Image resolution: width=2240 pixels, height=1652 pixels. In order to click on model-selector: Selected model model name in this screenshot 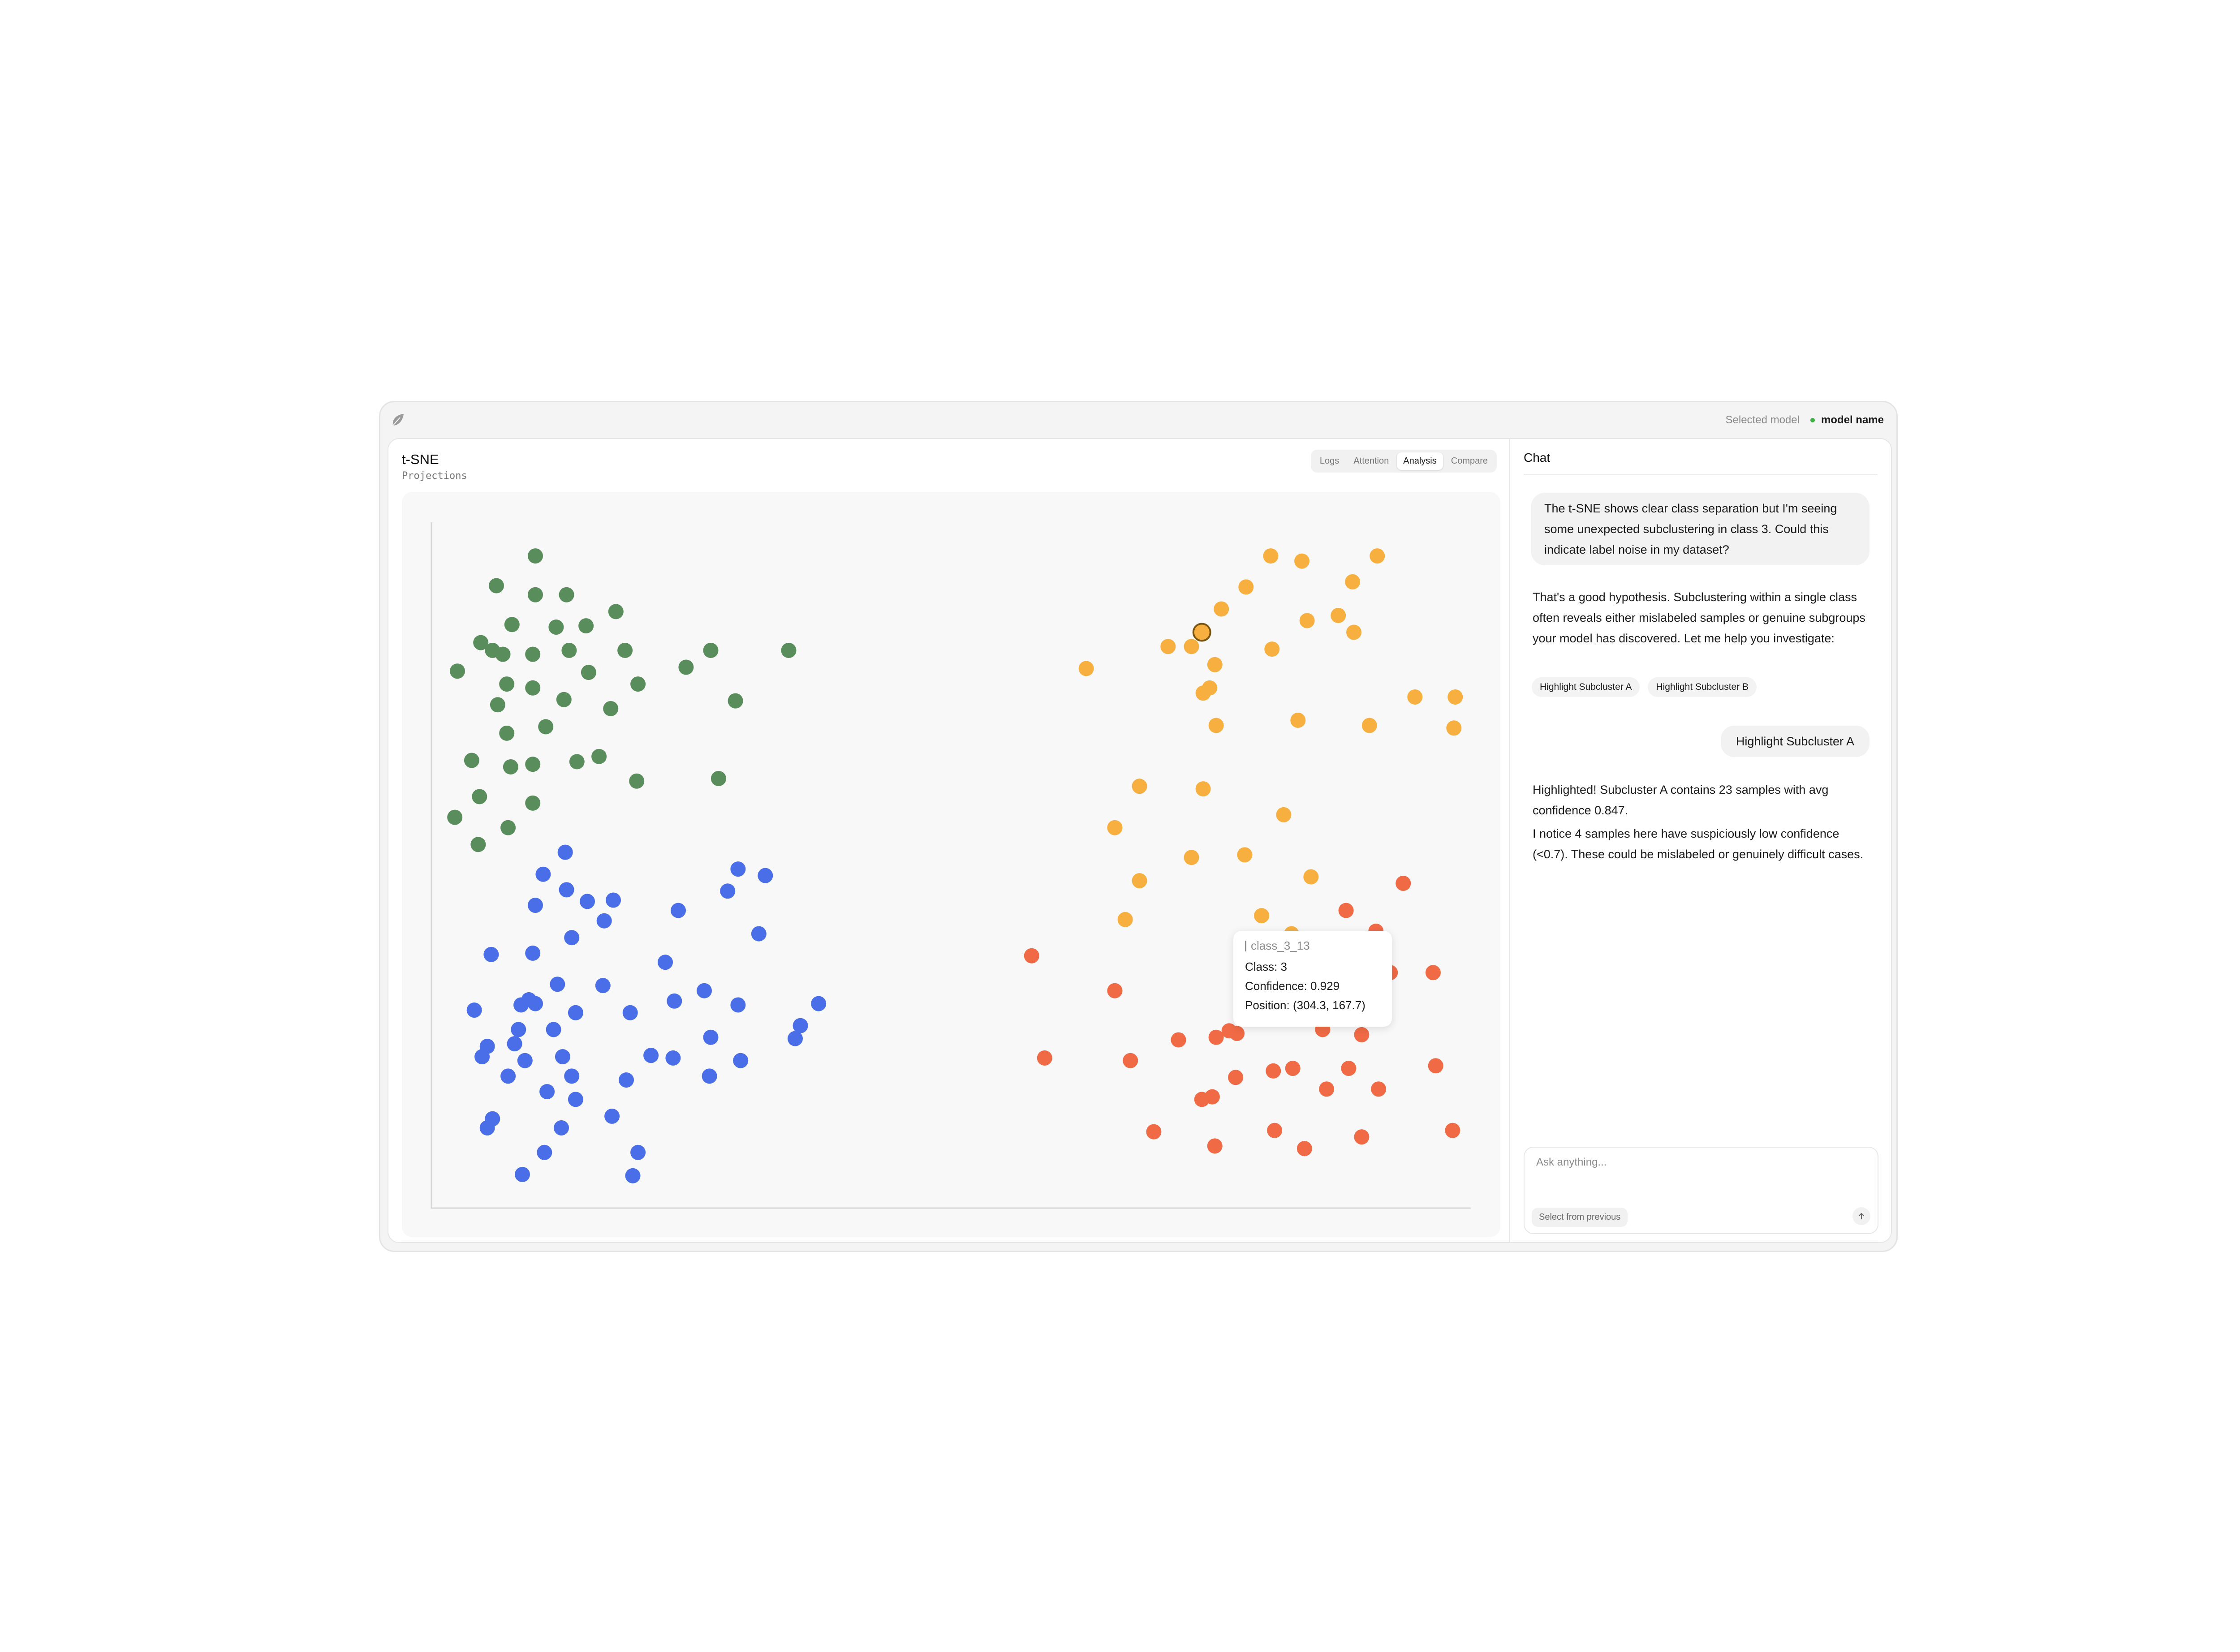, I will do `click(1805, 420)`.